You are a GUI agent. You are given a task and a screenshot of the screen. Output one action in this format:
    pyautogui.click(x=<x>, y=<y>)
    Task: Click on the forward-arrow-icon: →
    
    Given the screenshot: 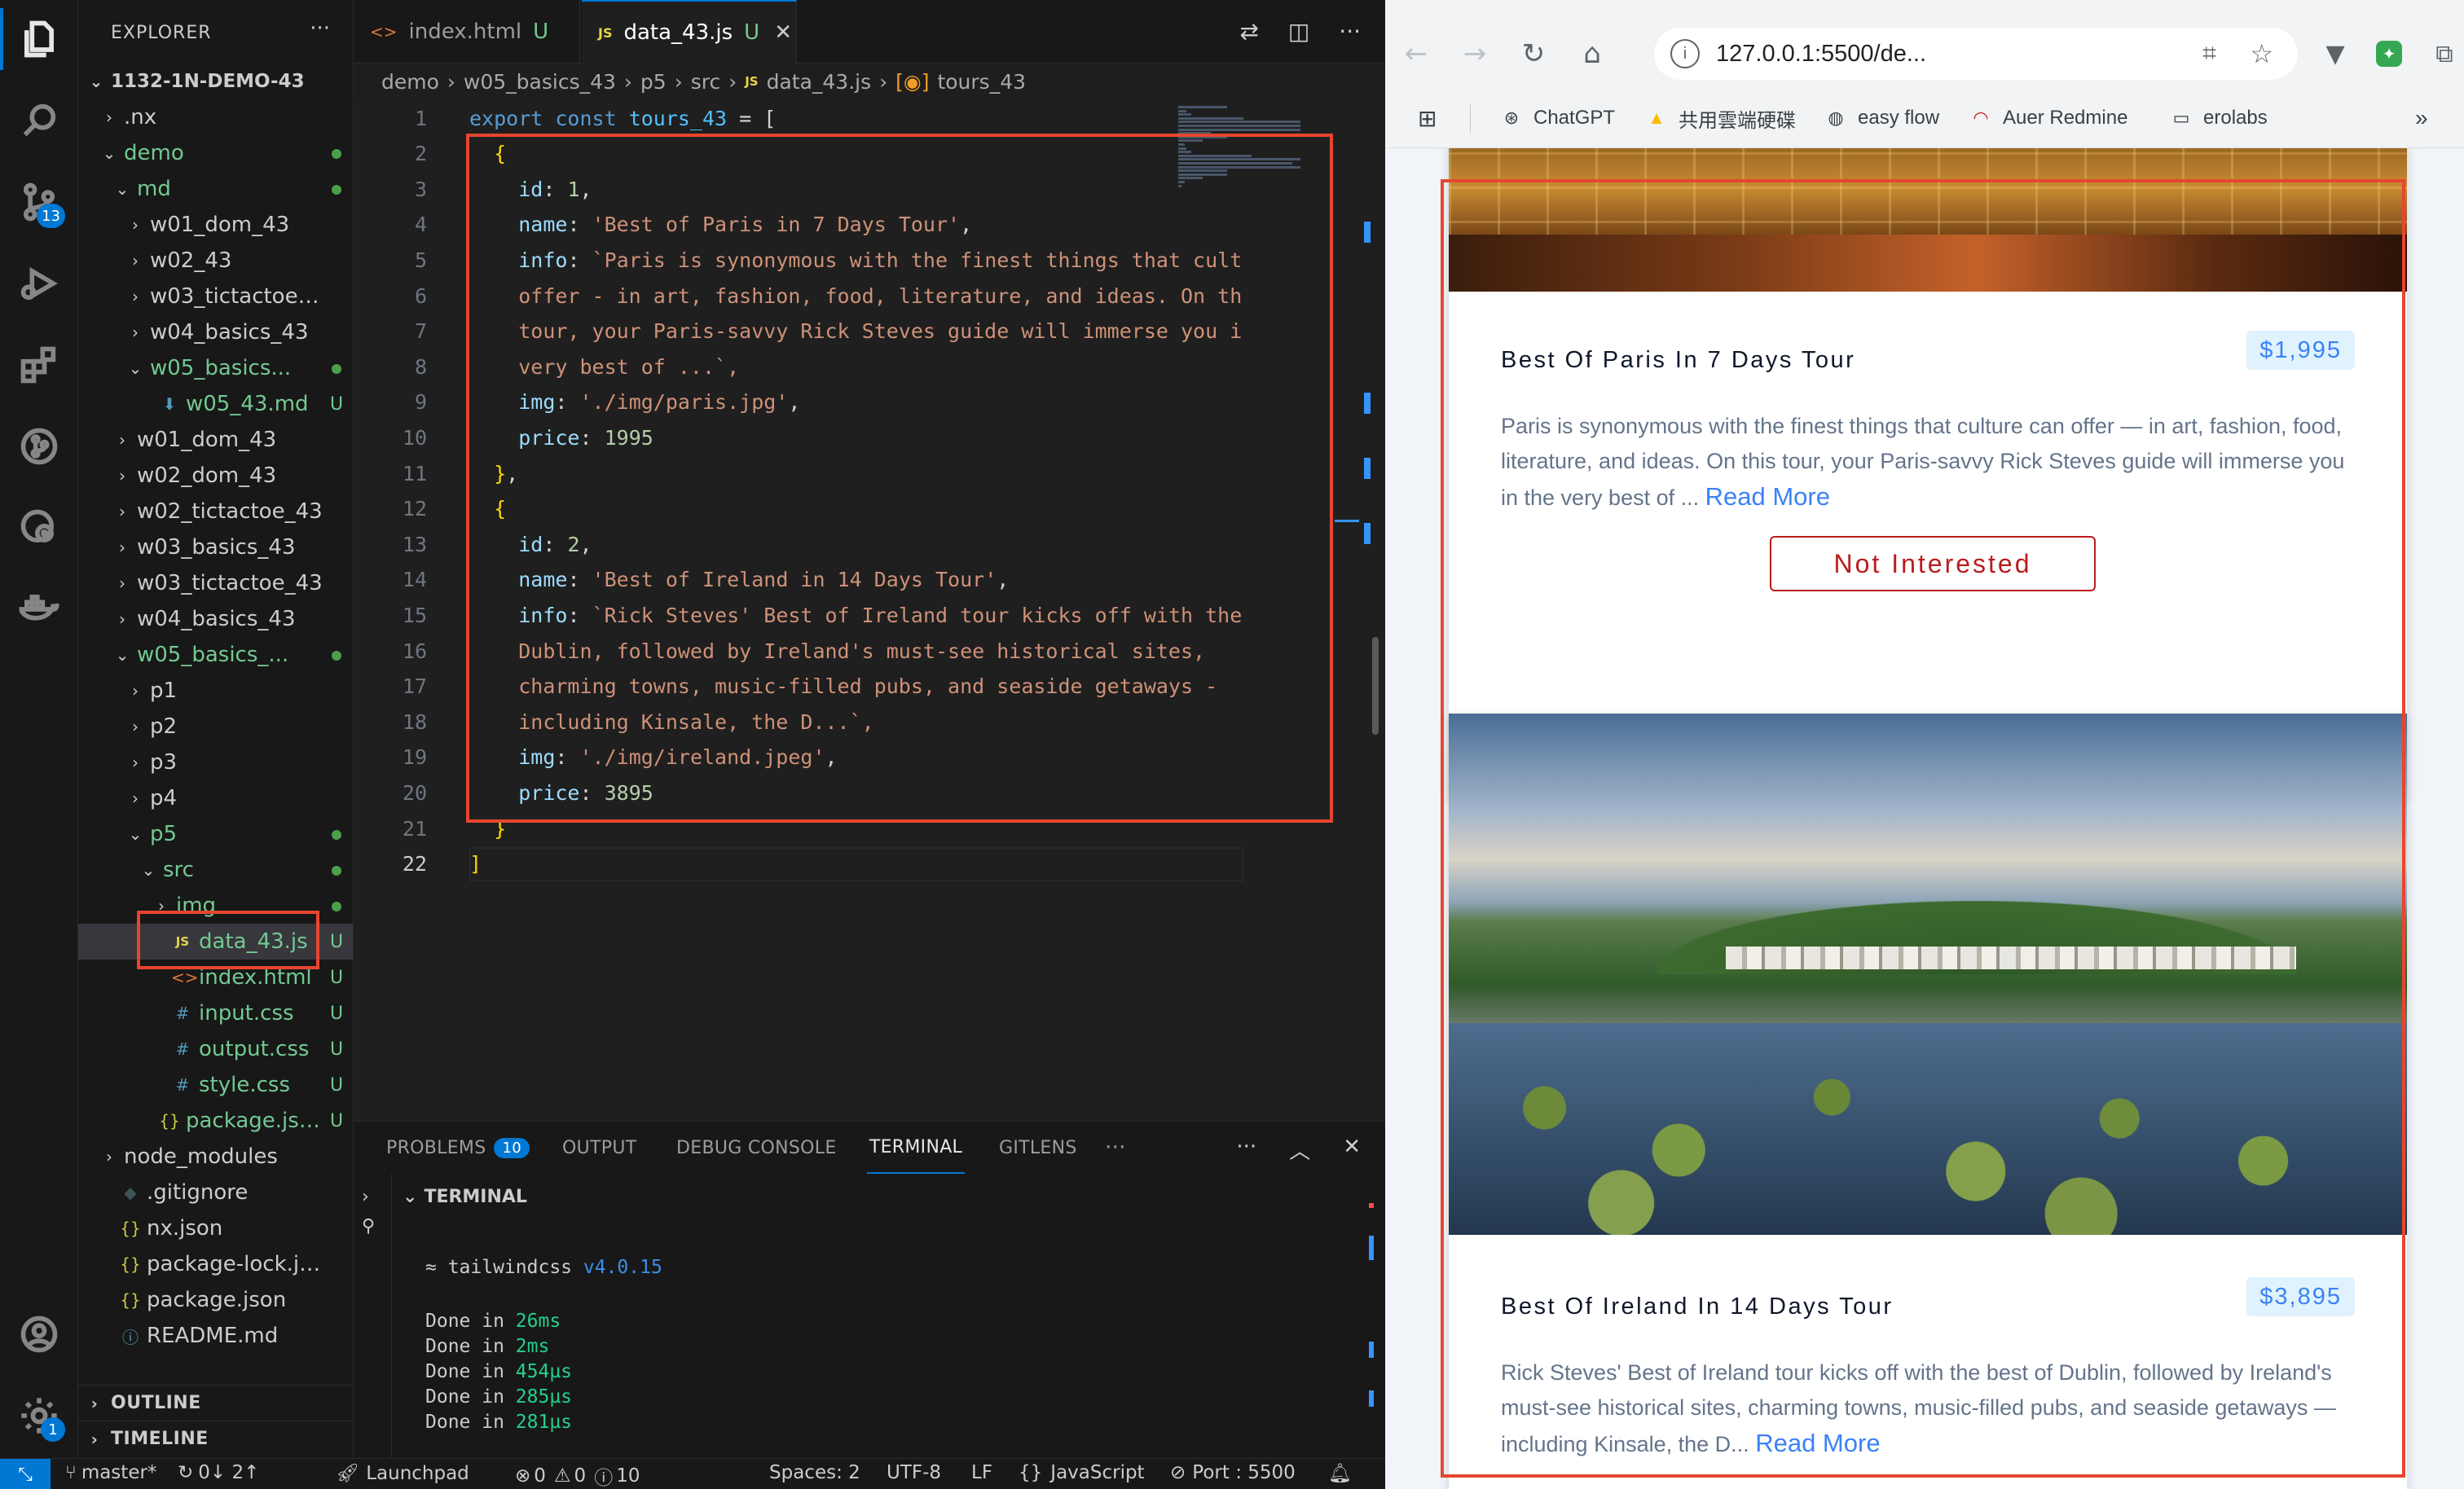 What is the action you would take?
    pyautogui.click(x=1475, y=54)
    